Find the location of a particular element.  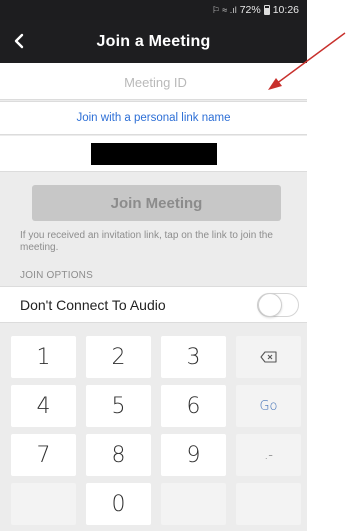

personal-link-button: Join with a personal link name is located at coordinates (153, 118).